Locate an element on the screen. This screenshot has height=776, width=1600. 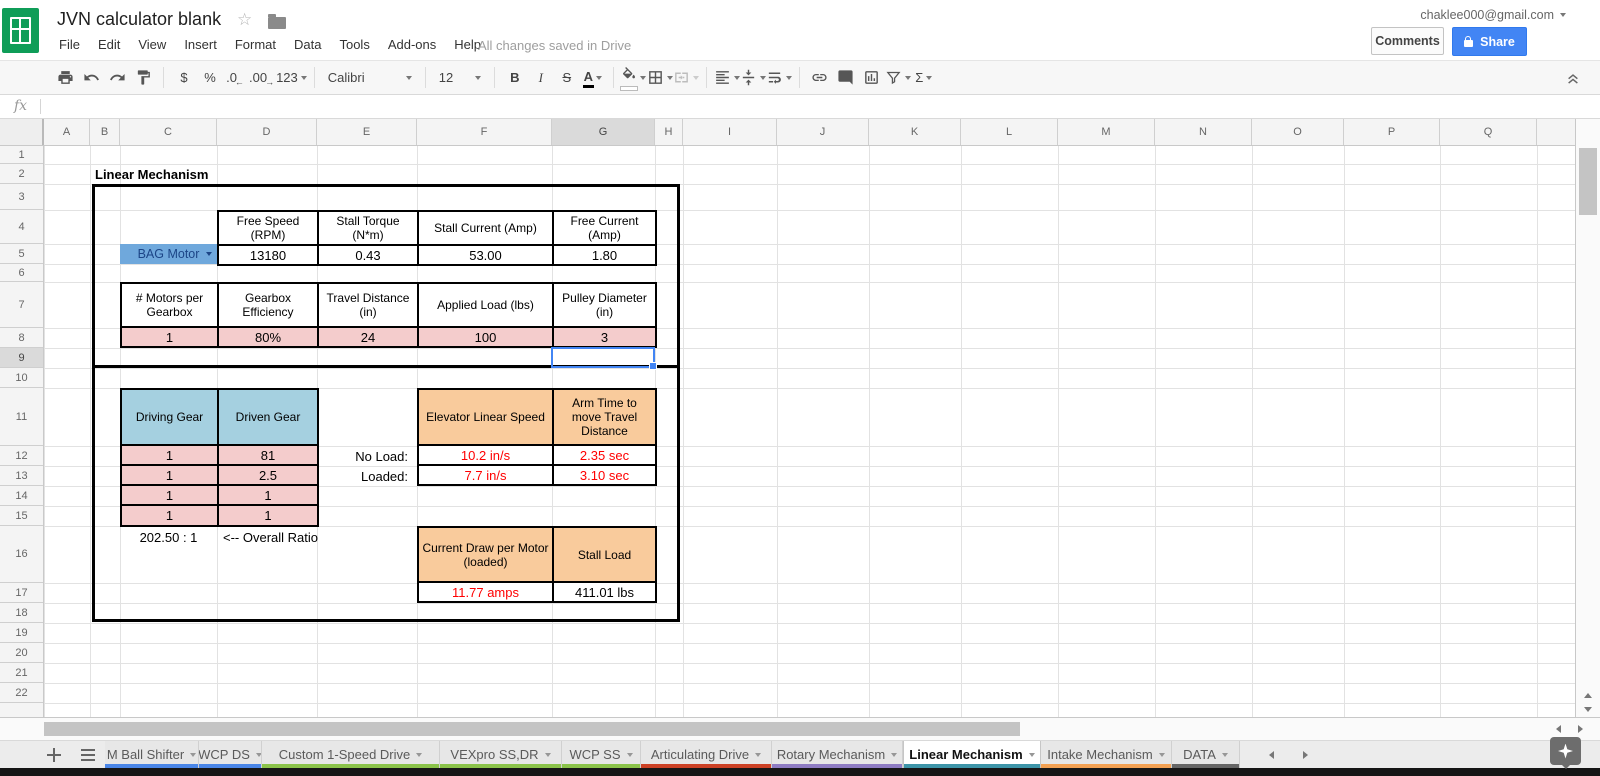
vertical-scrollbar-thumb is located at coordinates (1588, 181).